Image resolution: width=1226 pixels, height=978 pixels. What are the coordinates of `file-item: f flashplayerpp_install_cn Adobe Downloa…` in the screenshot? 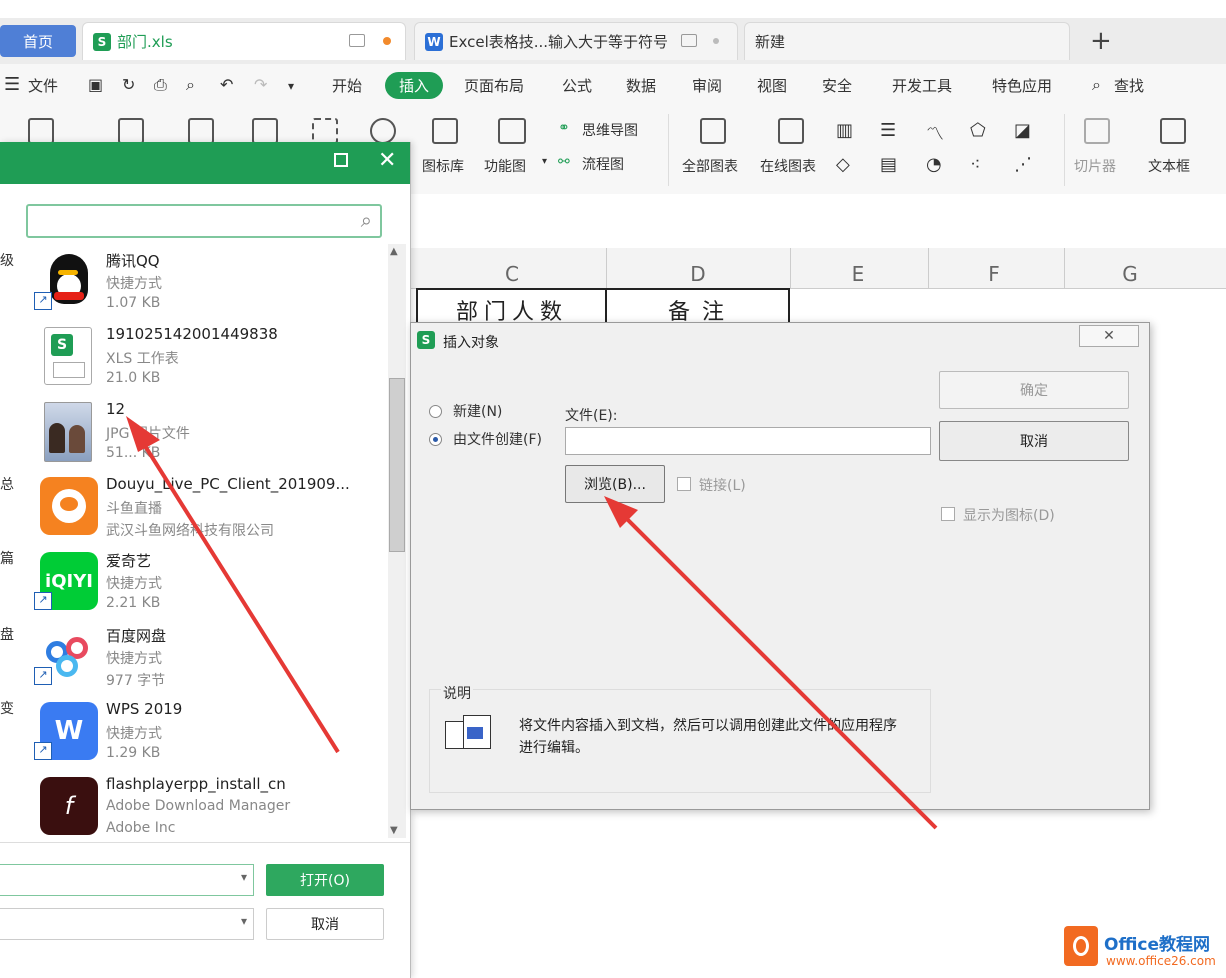 It's located at (210, 810).